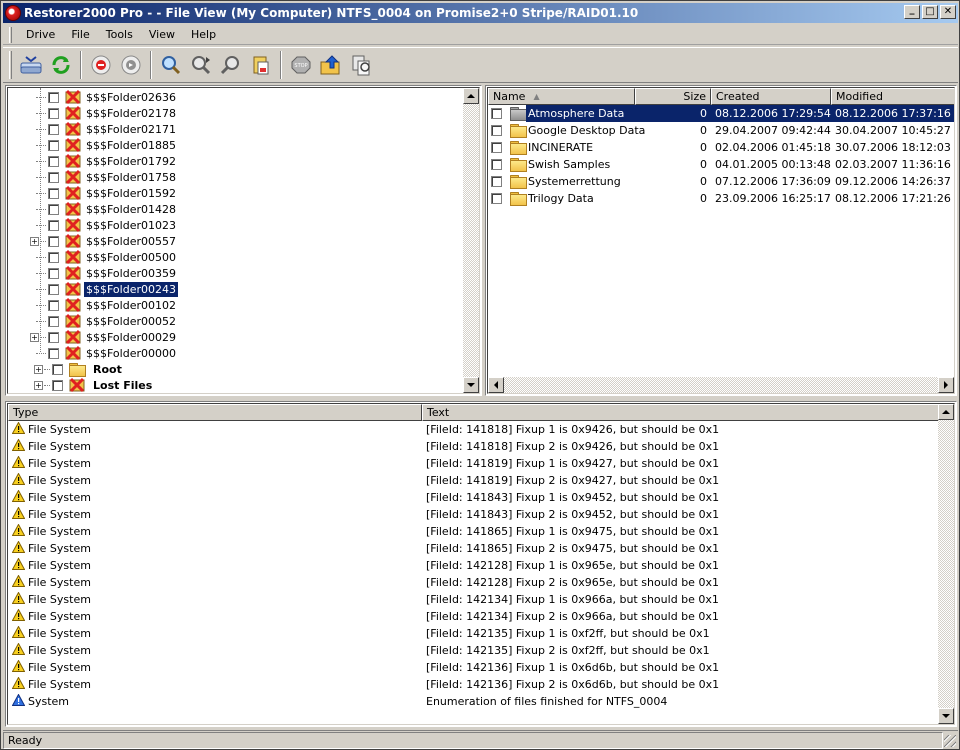  What do you see at coordinates (261, 65) in the screenshot?
I see `clipboard-button` at bounding box center [261, 65].